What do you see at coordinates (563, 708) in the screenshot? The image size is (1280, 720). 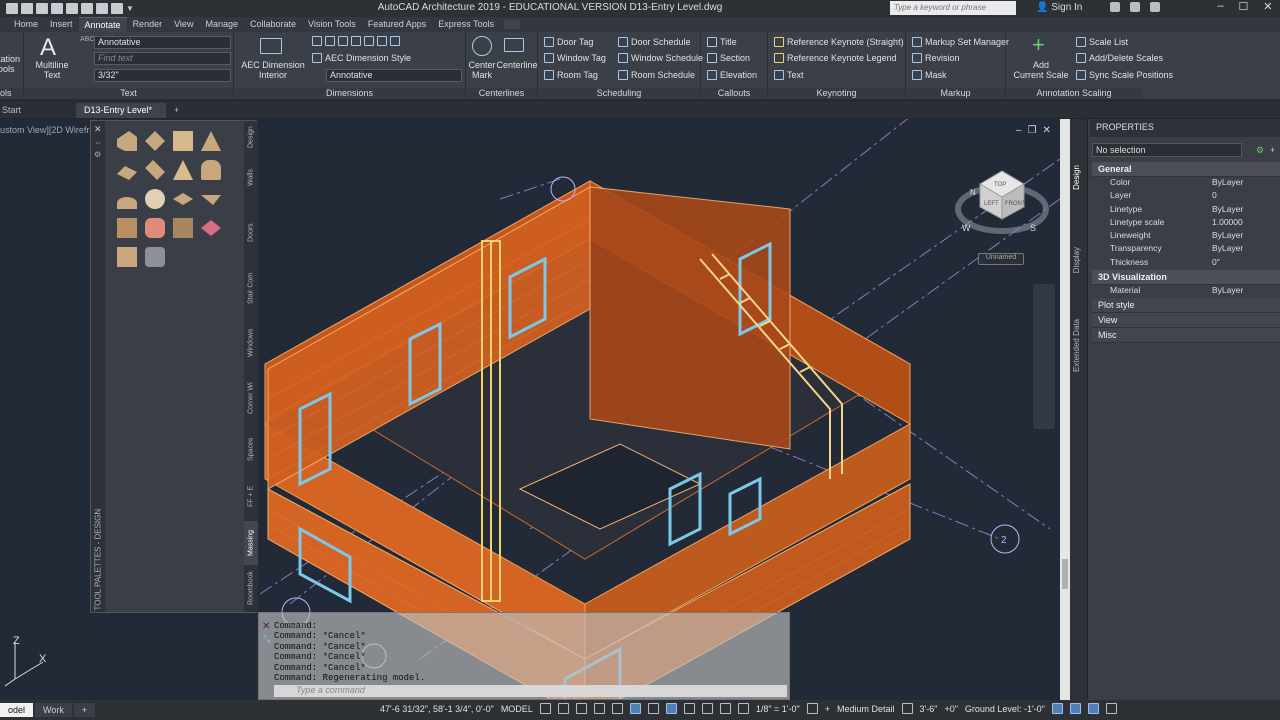 I see `snap-icon` at bounding box center [563, 708].